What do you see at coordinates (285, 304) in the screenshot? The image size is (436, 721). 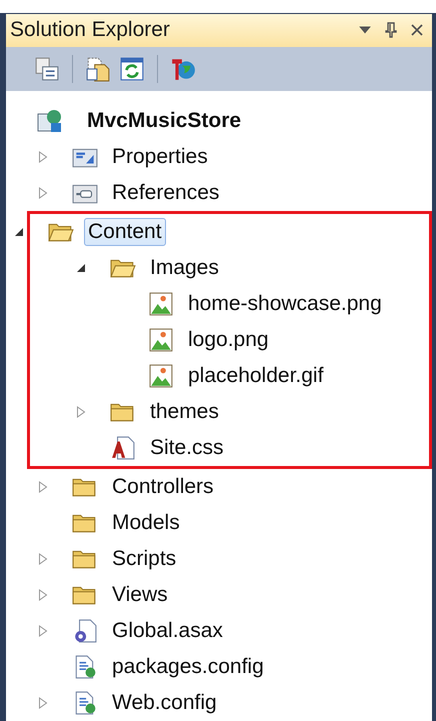 I see `tree-item: home-showcase.png` at bounding box center [285, 304].